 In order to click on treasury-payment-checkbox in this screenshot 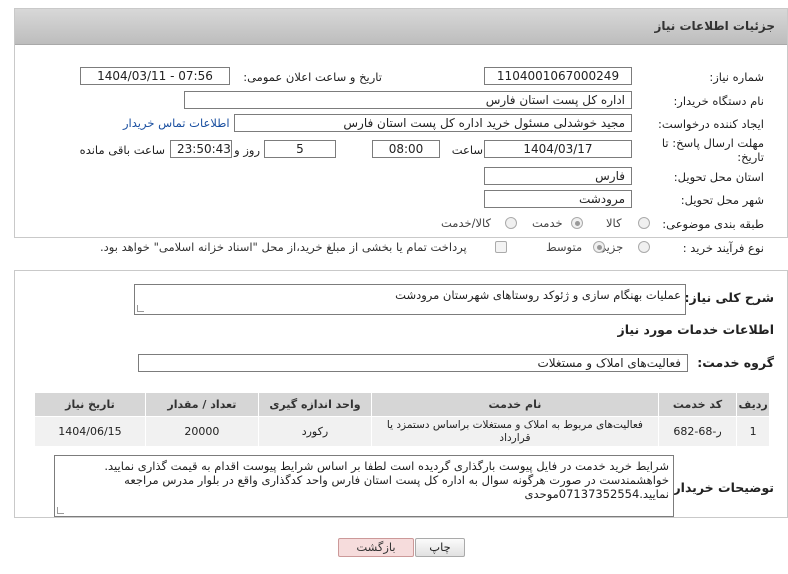, I will do `click(501, 247)`.